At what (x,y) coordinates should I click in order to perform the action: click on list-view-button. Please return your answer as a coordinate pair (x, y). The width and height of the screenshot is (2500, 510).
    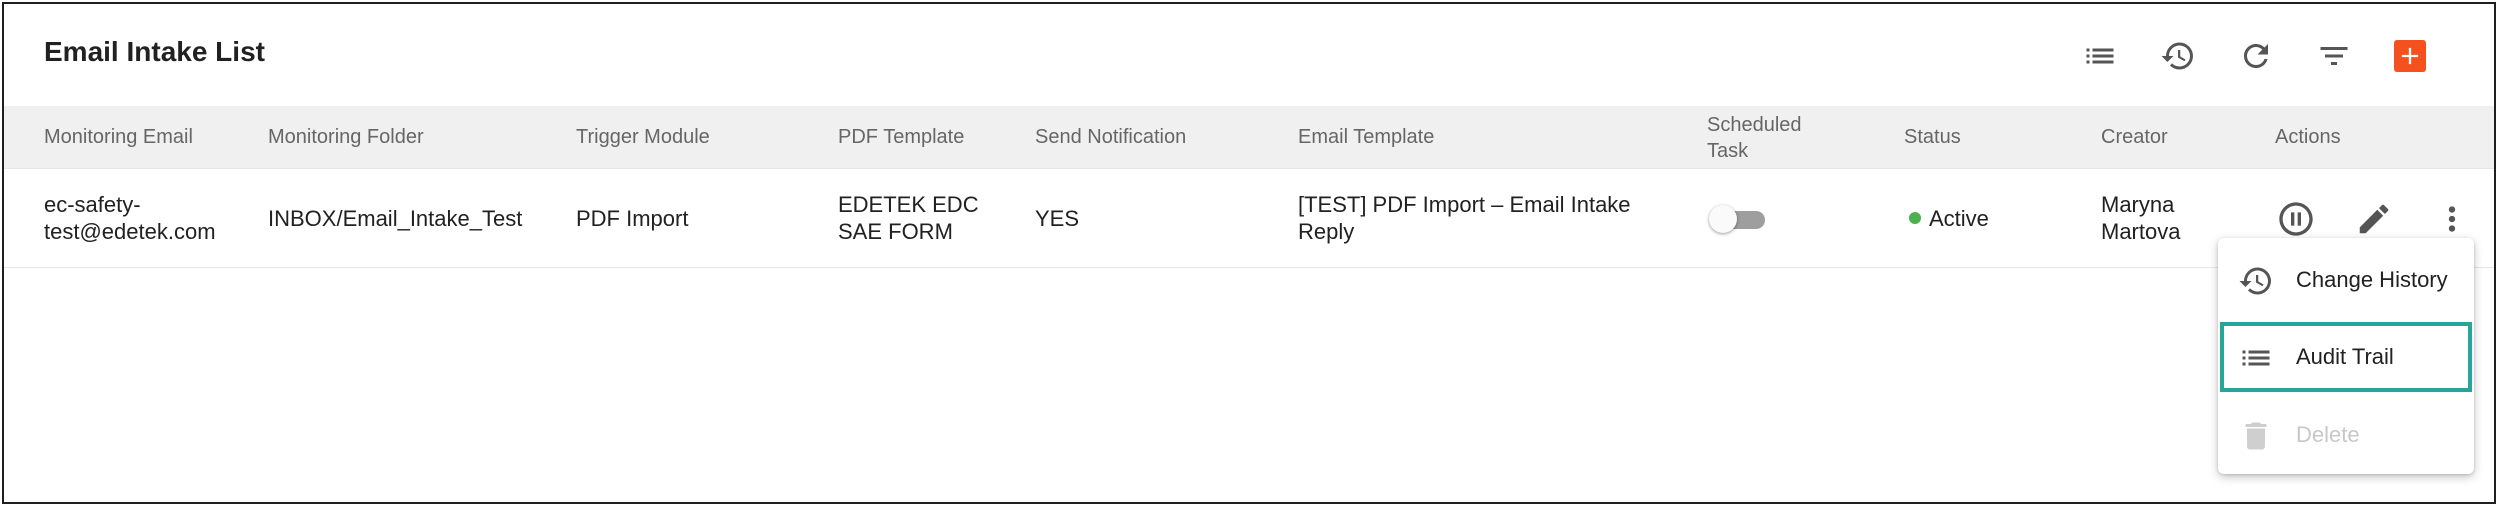
    Looking at the image, I should click on (2100, 56).